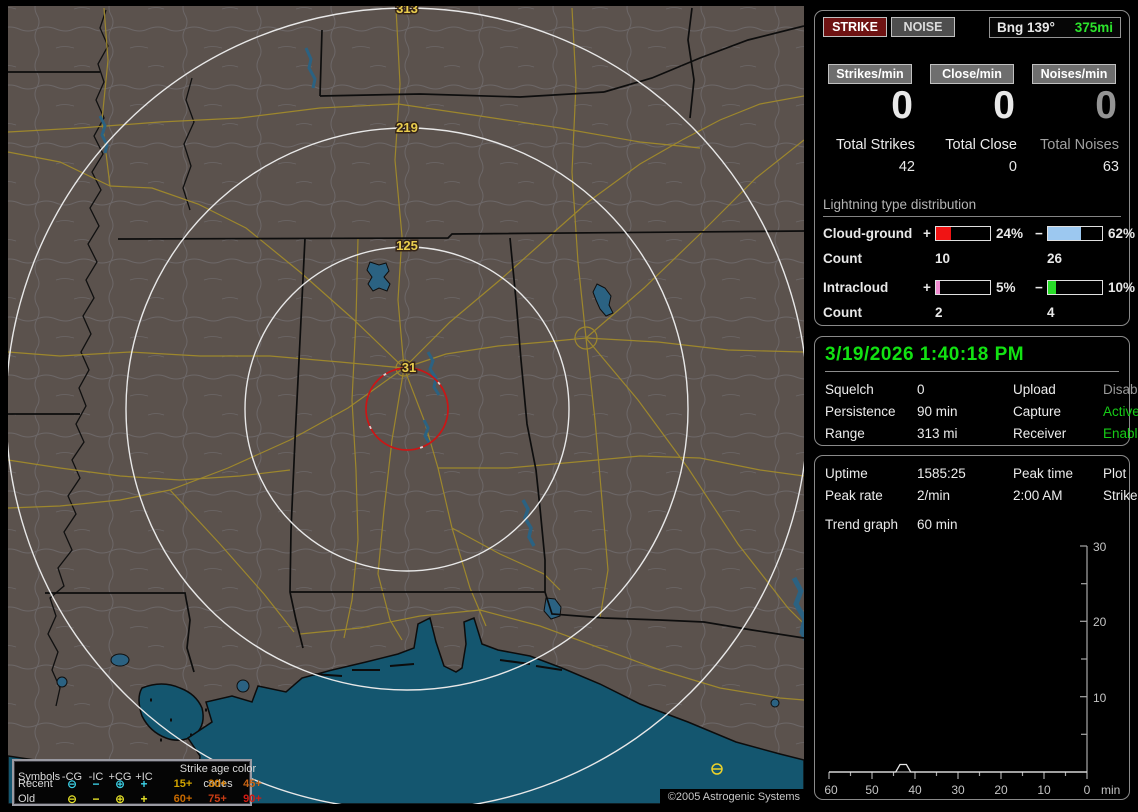 The image size is (1138, 812). I want to click on copyright-text: ©2005 Astrogenic Systems, so click(733, 797).